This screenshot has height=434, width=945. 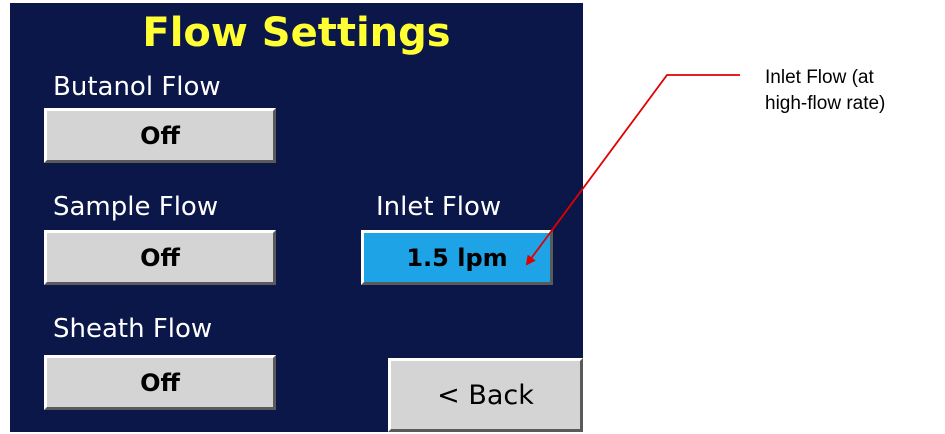 I want to click on annotation-line-1: Inlet Flow (at, so click(x=819, y=77).